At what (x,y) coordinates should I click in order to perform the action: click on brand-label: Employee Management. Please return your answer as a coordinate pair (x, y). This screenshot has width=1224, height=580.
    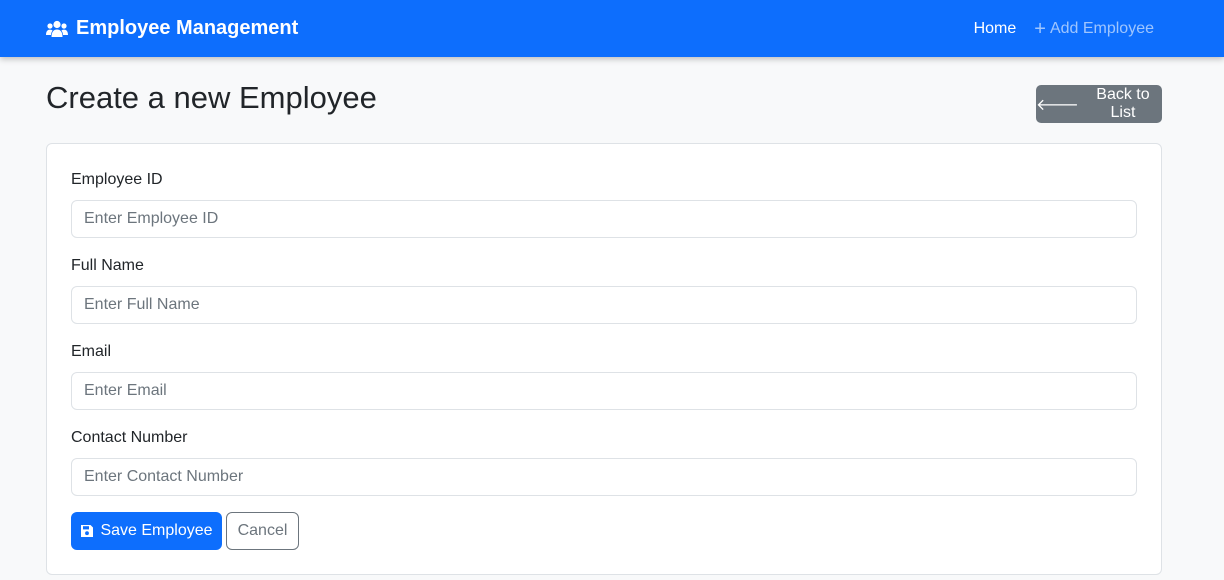
    Looking at the image, I should click on (187, 28).